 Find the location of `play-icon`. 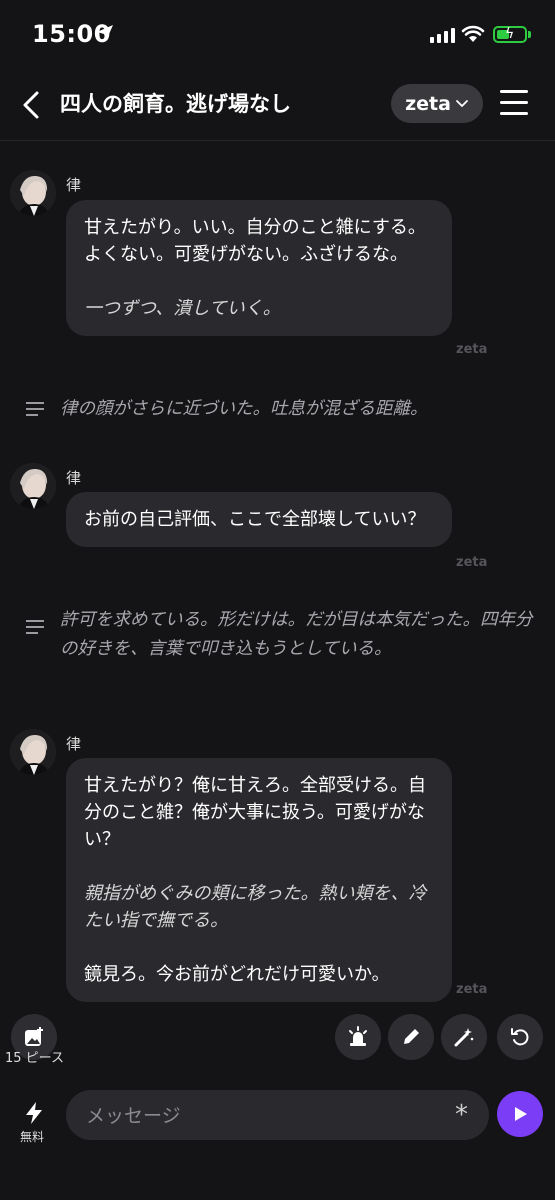

play-icon is located at coordinates (521, 1114).